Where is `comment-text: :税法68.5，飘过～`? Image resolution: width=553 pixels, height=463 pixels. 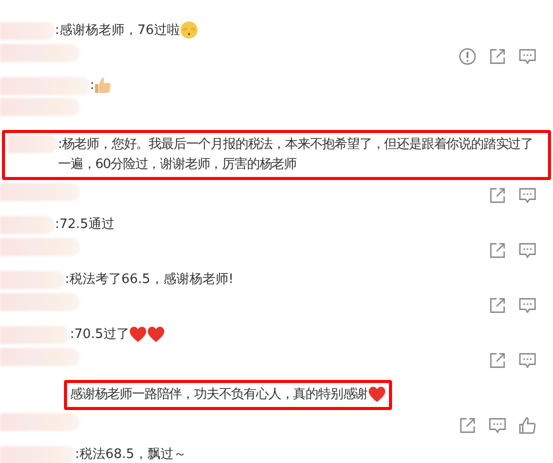 comment-text: :税法68.5，飘过～ is located at coordinates (130, 454).